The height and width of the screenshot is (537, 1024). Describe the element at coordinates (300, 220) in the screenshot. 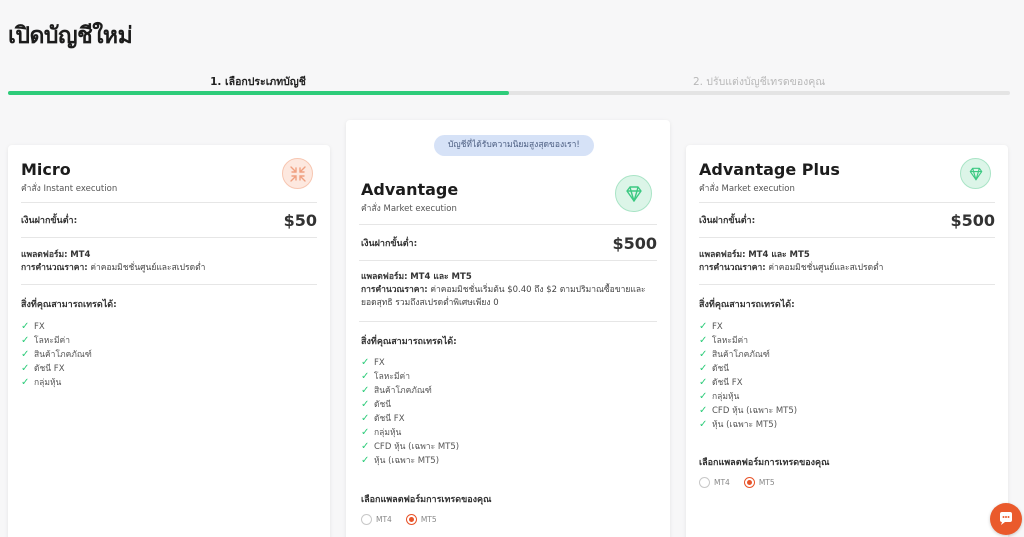

I see `deposit-value: $50` at that location.